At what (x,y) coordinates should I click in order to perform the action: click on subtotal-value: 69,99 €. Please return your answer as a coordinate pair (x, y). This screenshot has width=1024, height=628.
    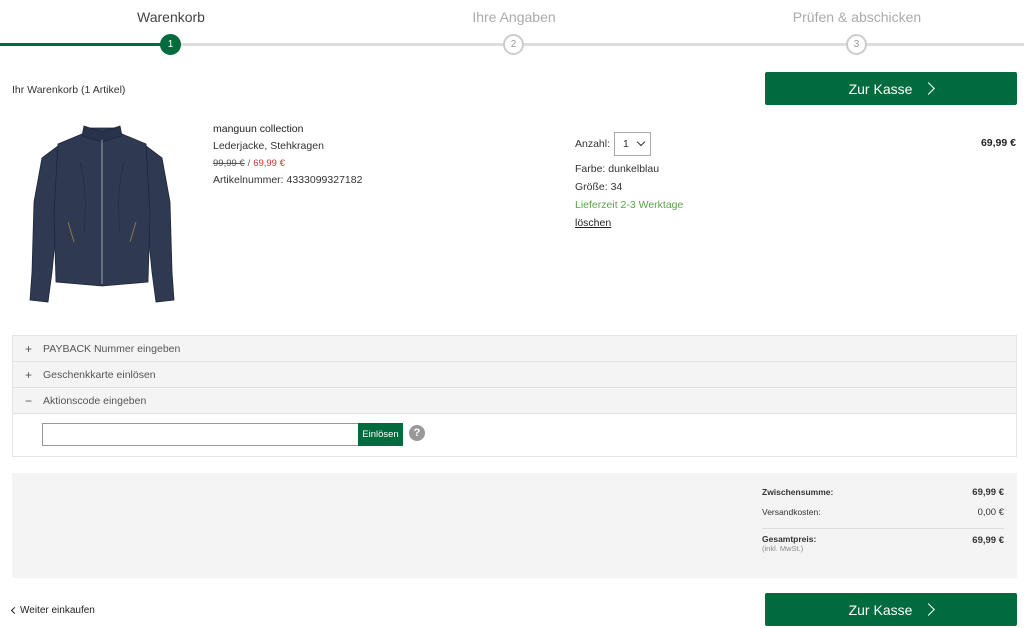
    Looking at the image, I should click on (988, 492).